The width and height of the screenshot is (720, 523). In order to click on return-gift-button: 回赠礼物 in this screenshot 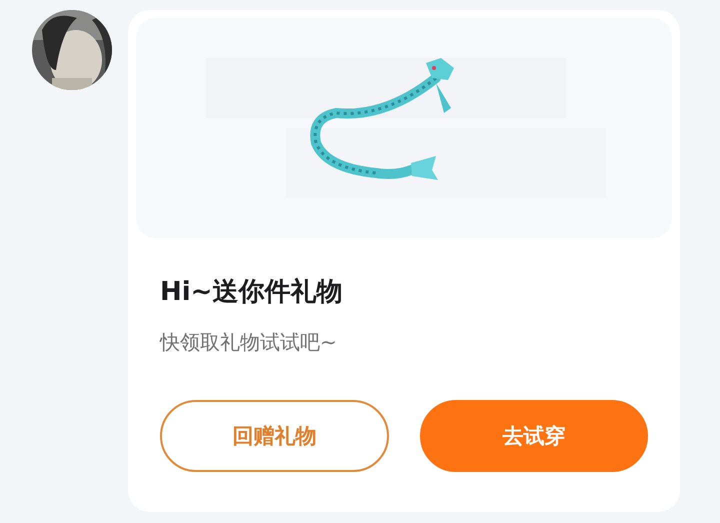, I will do `click(274, 436)`.